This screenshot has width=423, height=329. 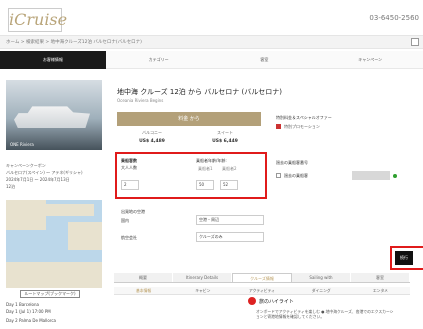 What do you see at coordinates (129, 167) in the screenshot?
I see `adults-label: 大人人数` at bounding box center [129, 167].